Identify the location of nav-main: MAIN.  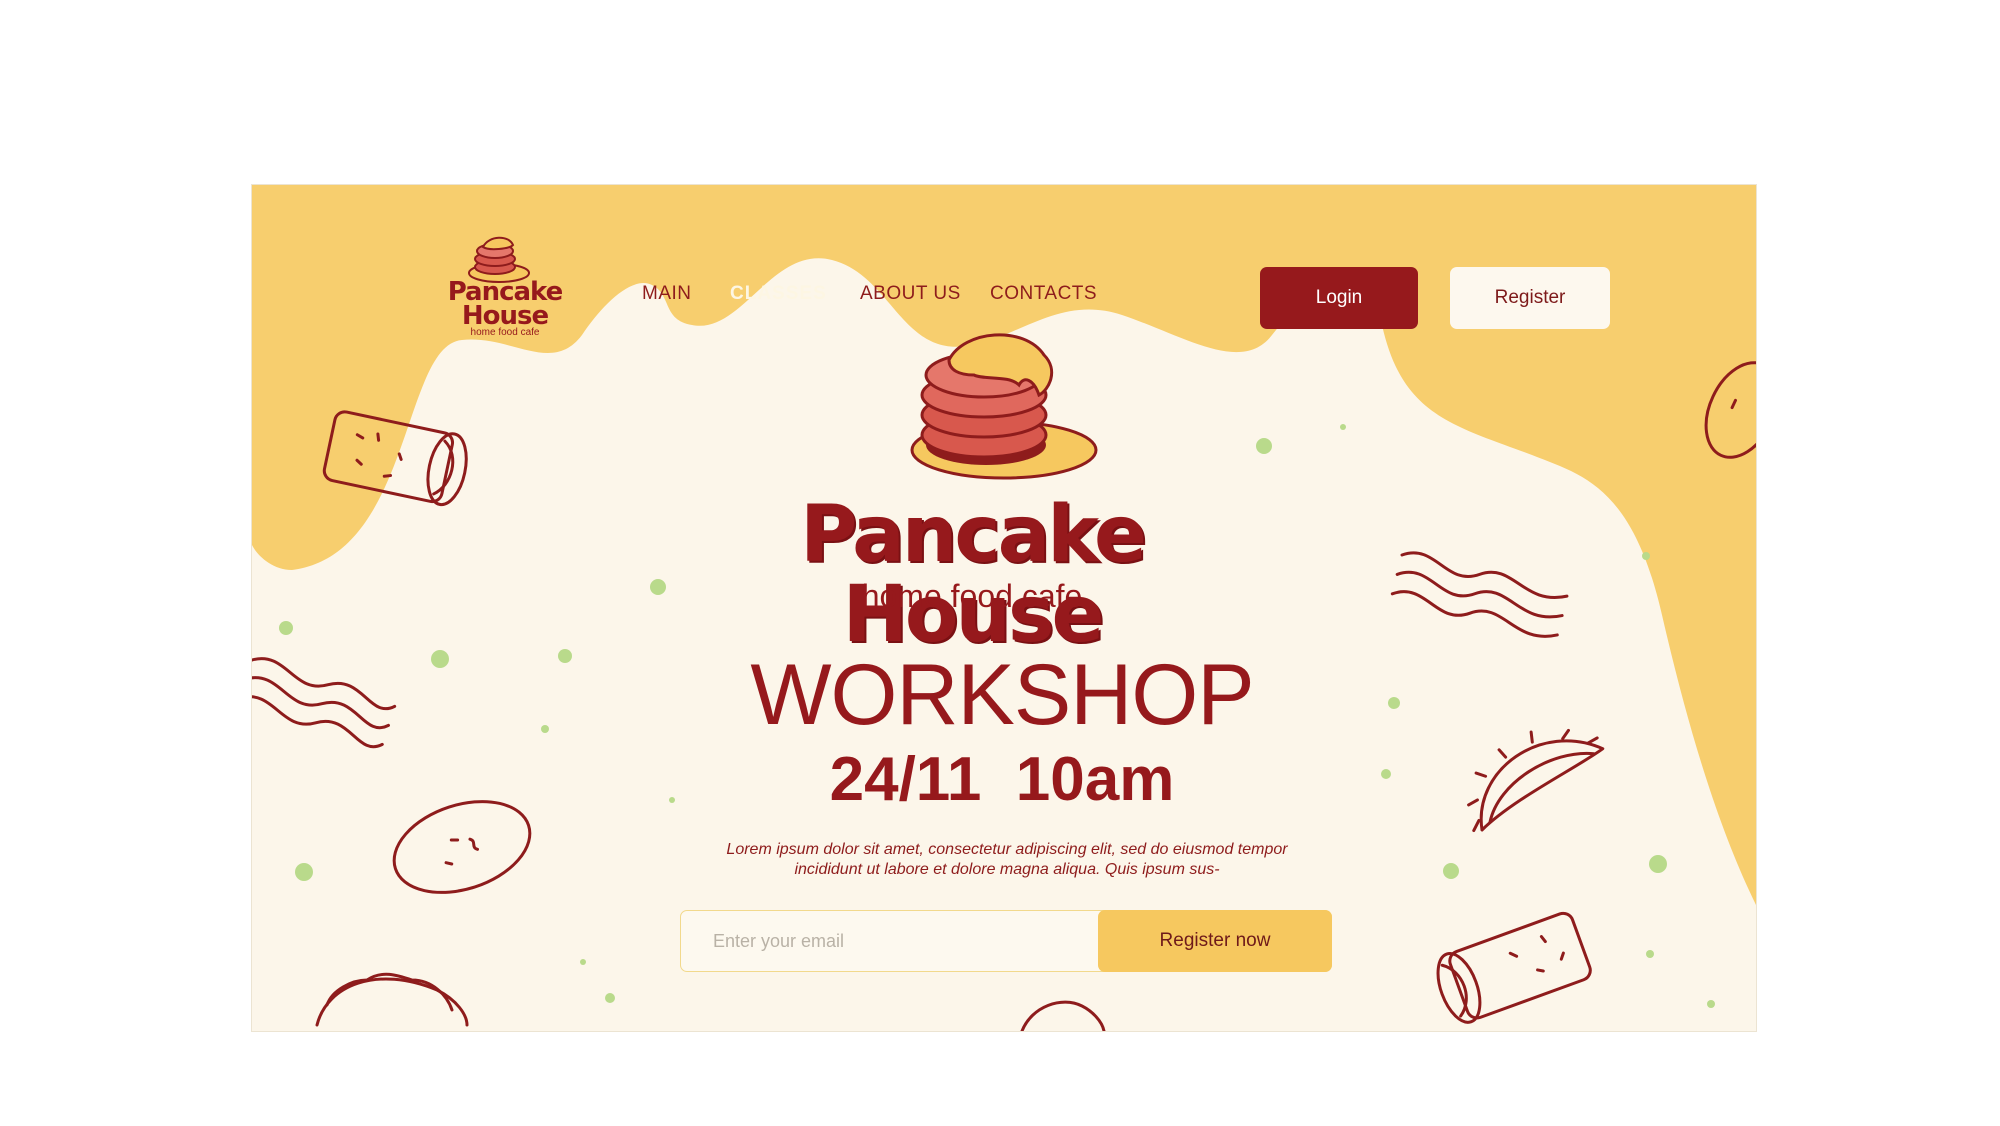
(667, 294).